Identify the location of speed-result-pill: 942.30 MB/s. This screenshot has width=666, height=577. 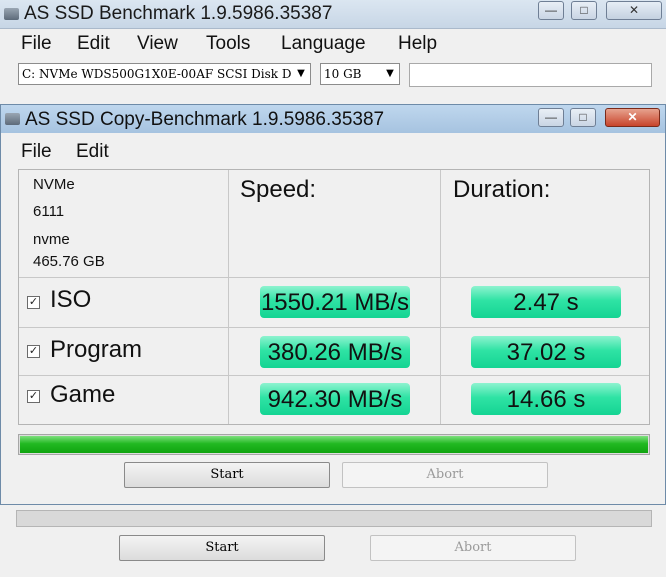
(335, 399).